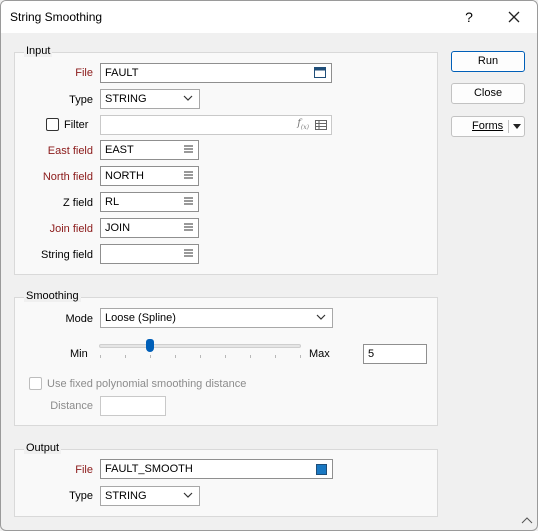 This screenshot has width=538, height=531. Describe the element at coordinates (122, 73) in the screenshot. I see `input-file-value: FAULT` at that location.